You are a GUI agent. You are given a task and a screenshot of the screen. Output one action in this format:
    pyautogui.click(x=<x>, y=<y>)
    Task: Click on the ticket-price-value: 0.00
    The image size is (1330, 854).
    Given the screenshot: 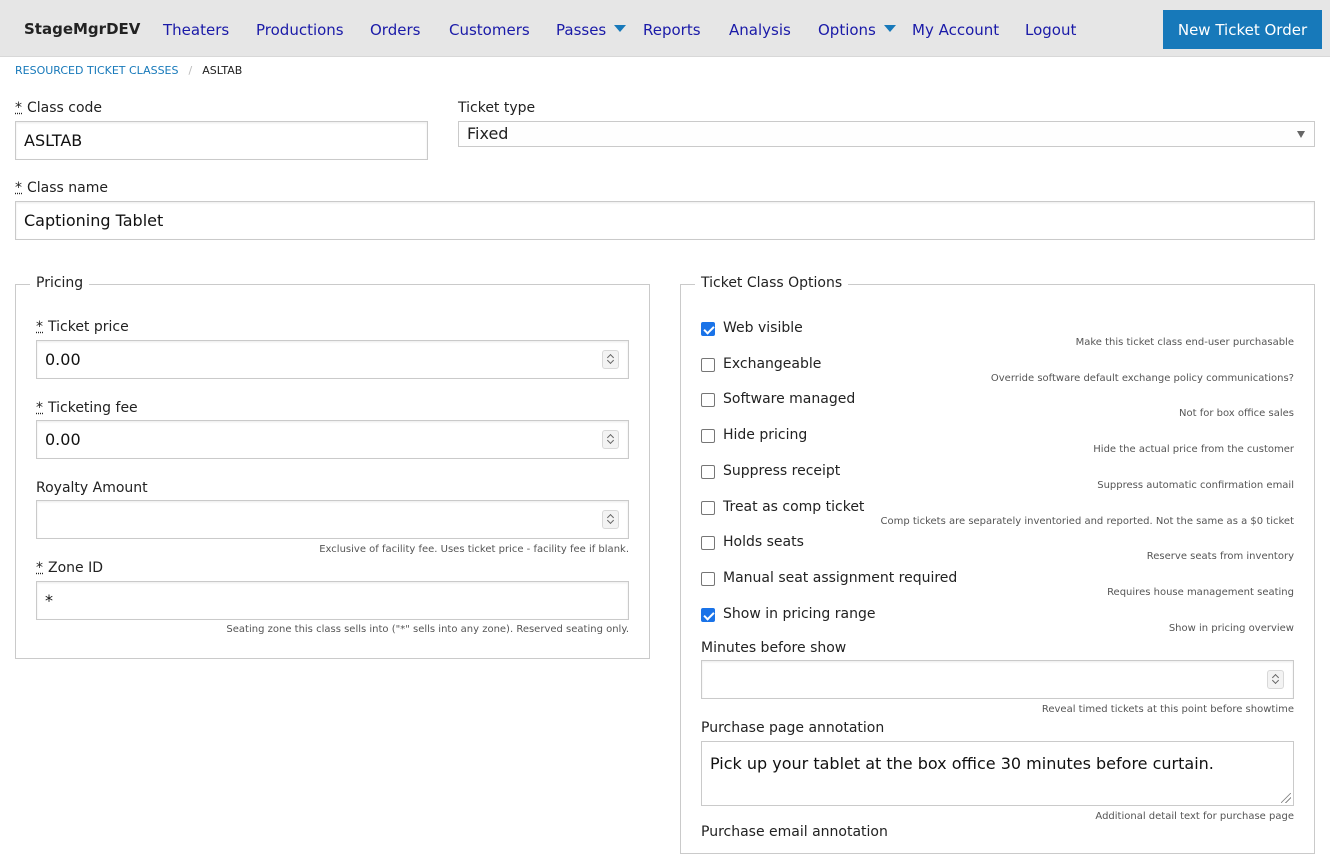 What is the action you would take?
    pyautogui.click(x=63, y=359)
    